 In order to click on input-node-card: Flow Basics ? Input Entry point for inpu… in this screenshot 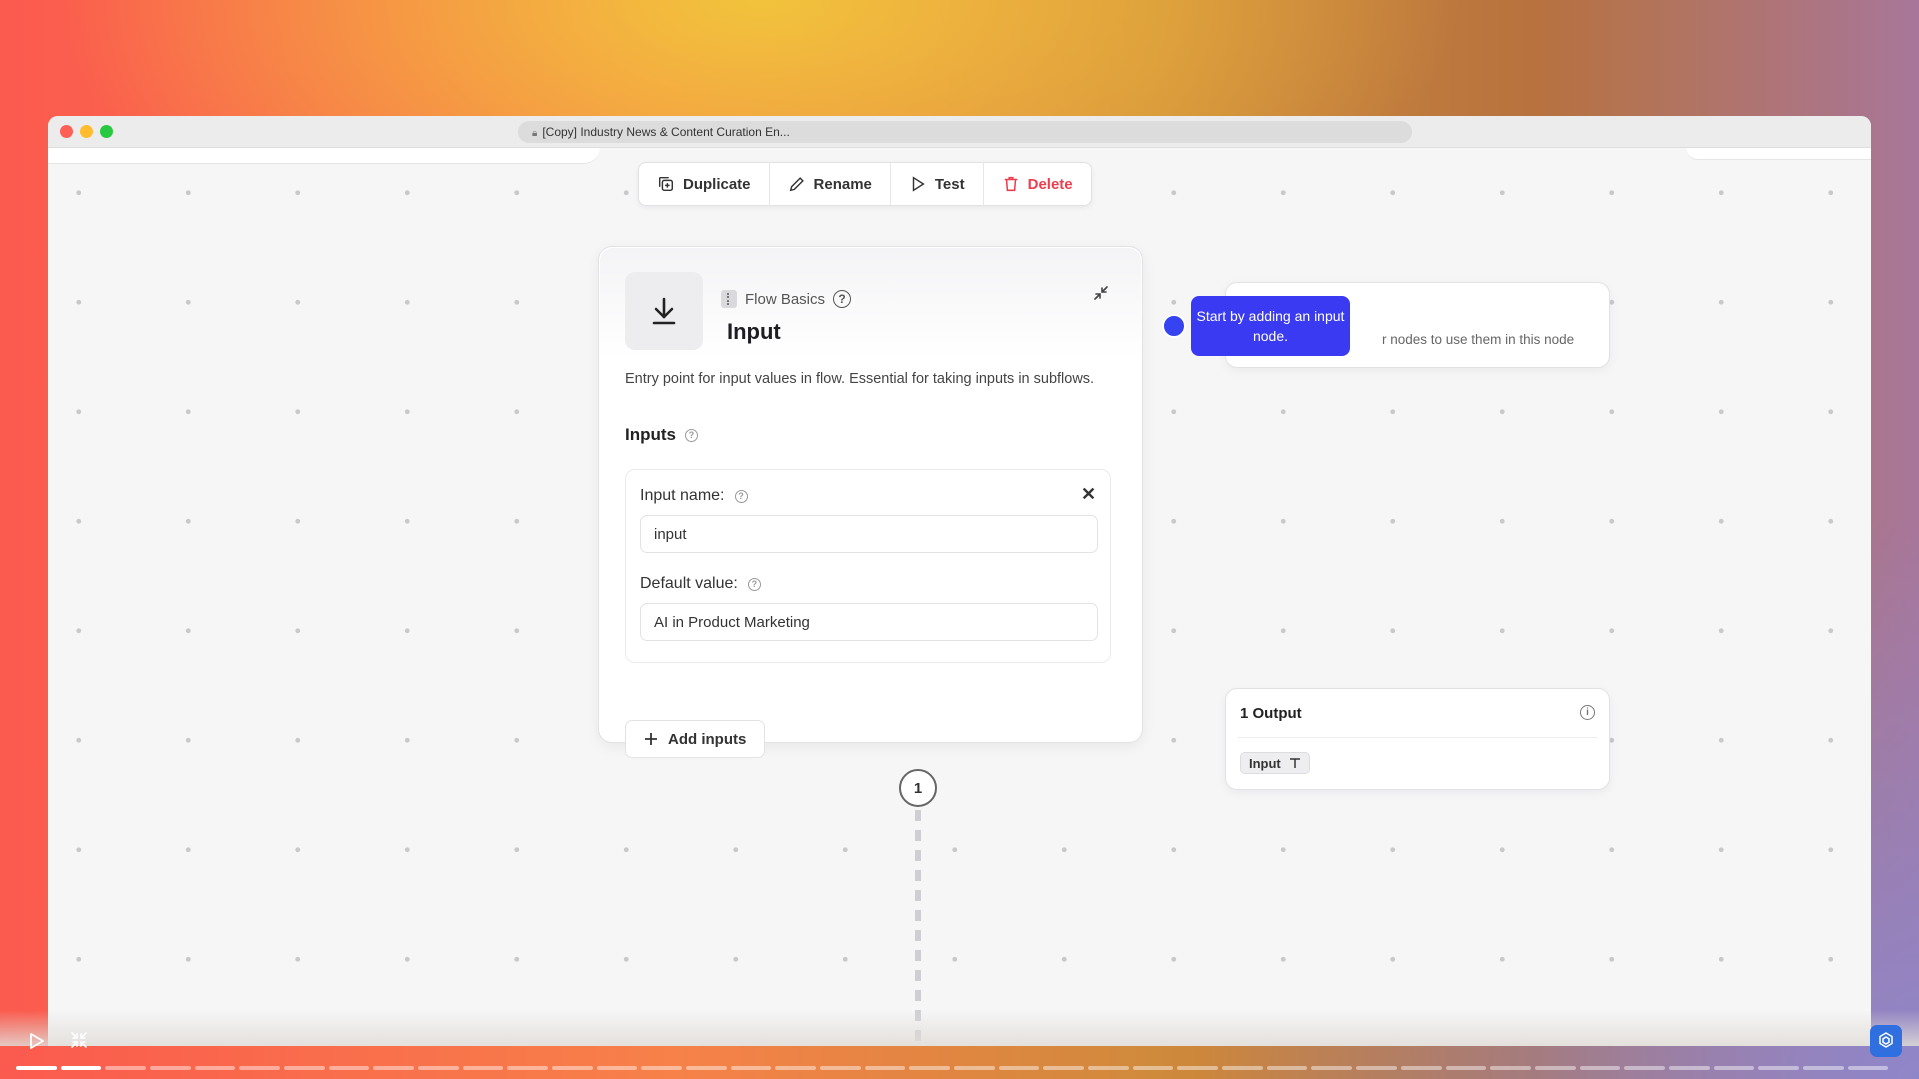, I will do `click(870, 502)`.